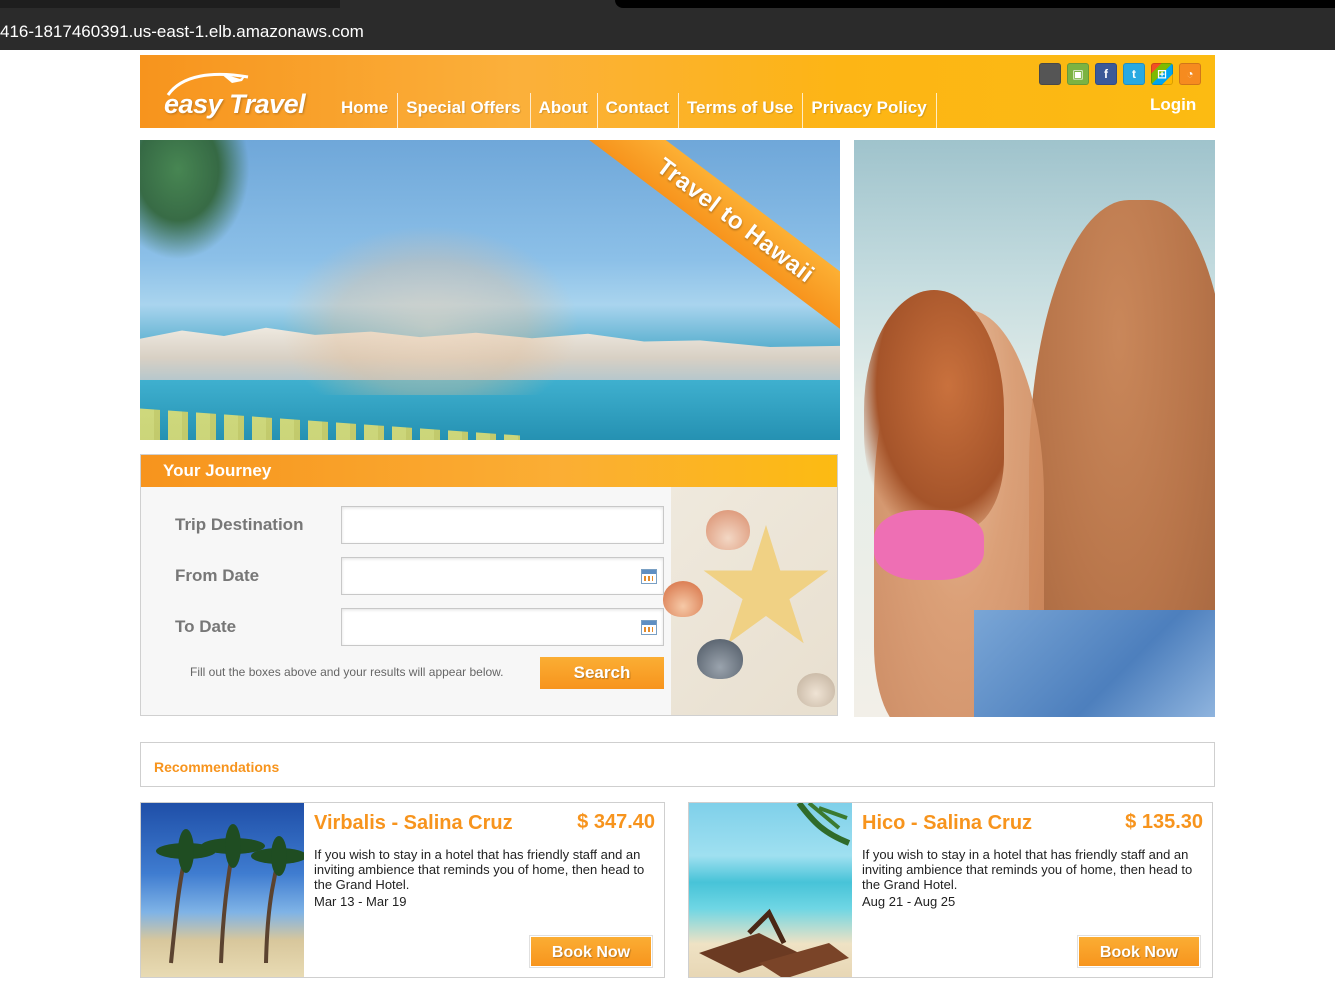  What do you see at coordinates (677, 764) in the screenshot?
I see `recommendations-bar: Recommendations` at bounding box center [677, 764].